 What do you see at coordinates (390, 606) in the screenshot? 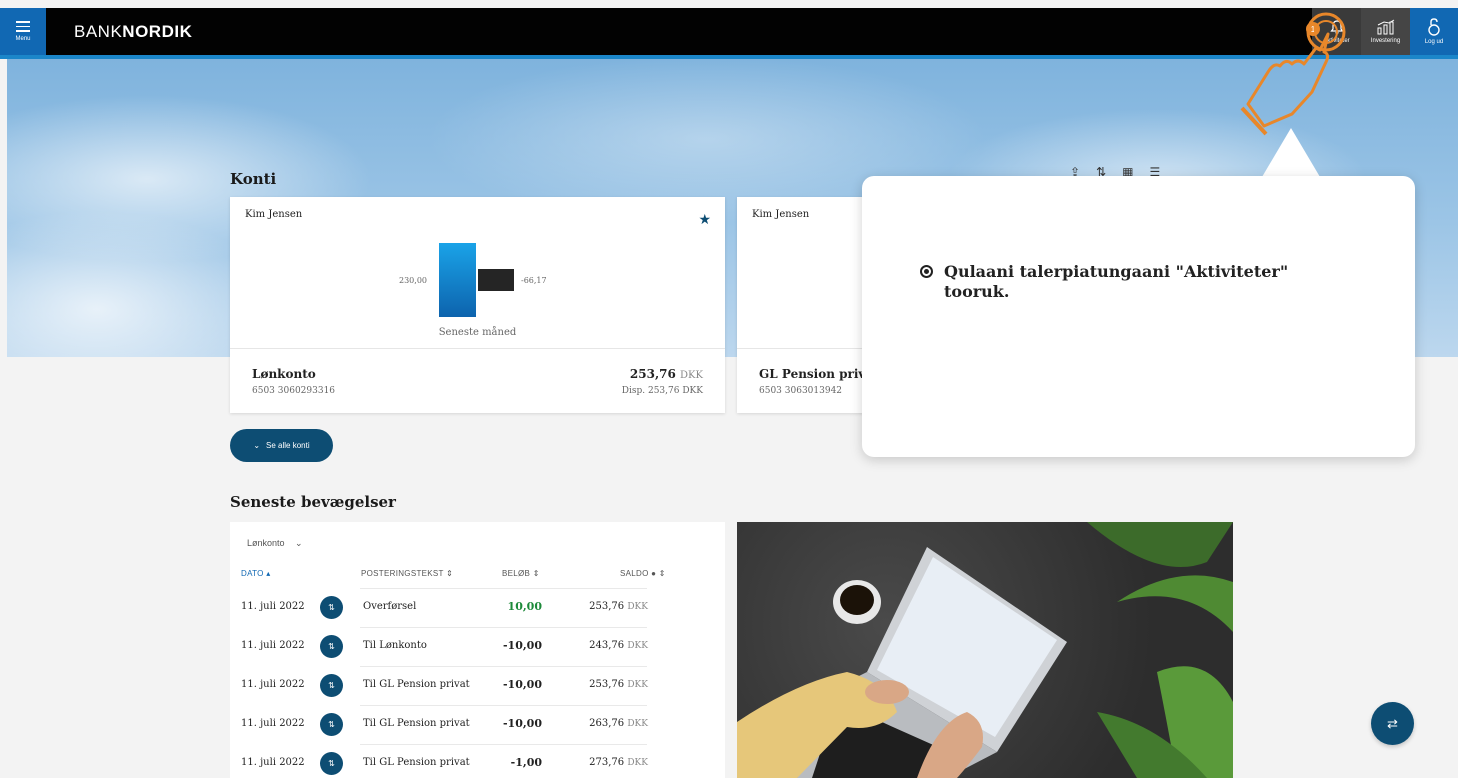
I see `row-text: Overførsel` at bounding box center [390, 606].